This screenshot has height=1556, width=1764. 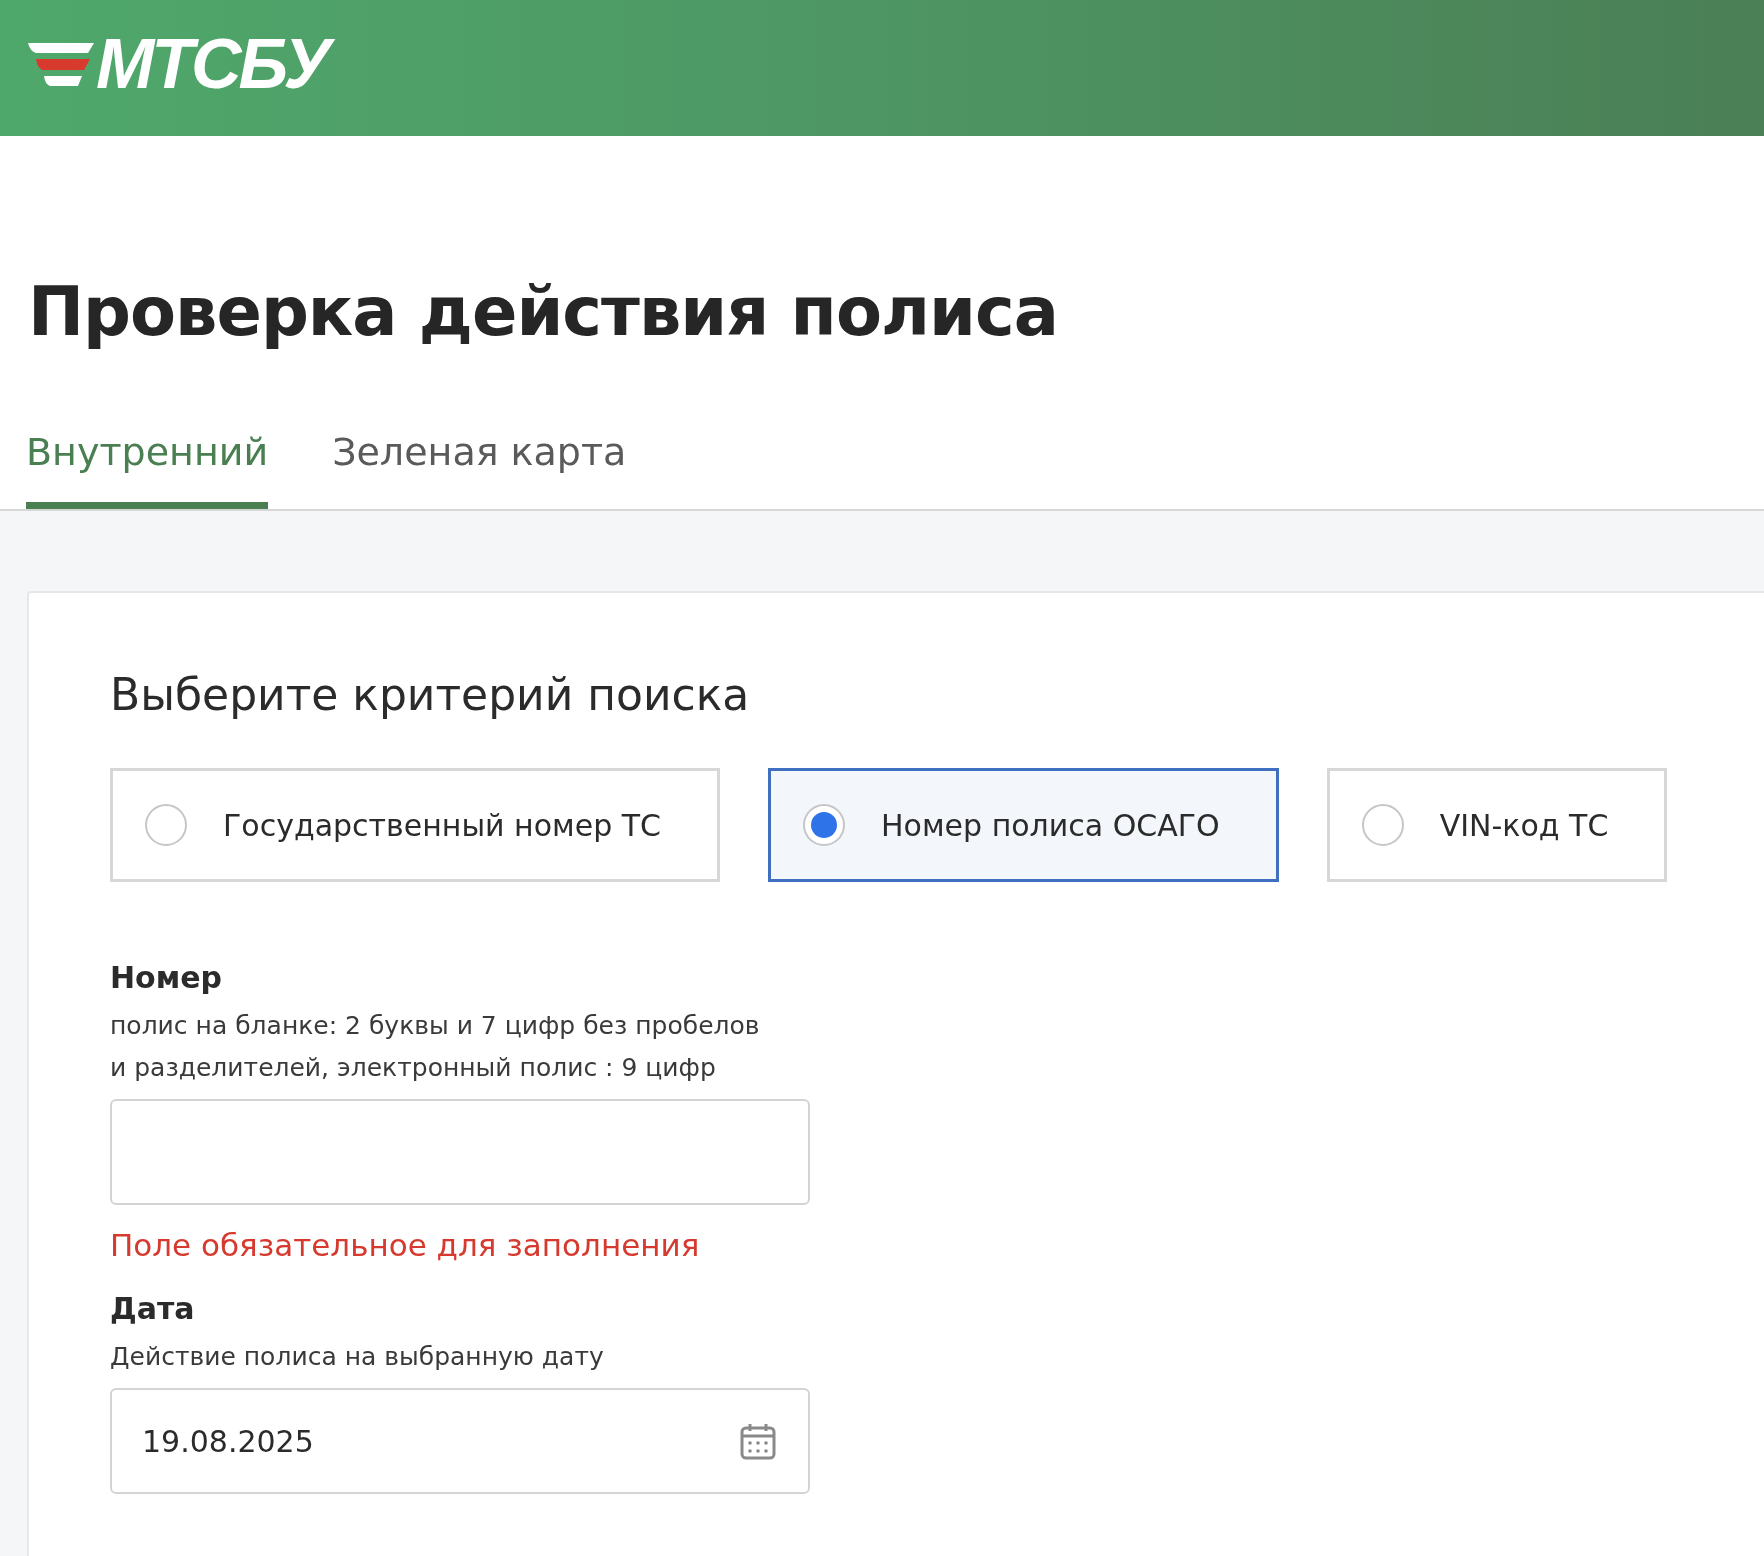 I want to click on search-option: VIN-код ТС, so click(x=1497, y=825).